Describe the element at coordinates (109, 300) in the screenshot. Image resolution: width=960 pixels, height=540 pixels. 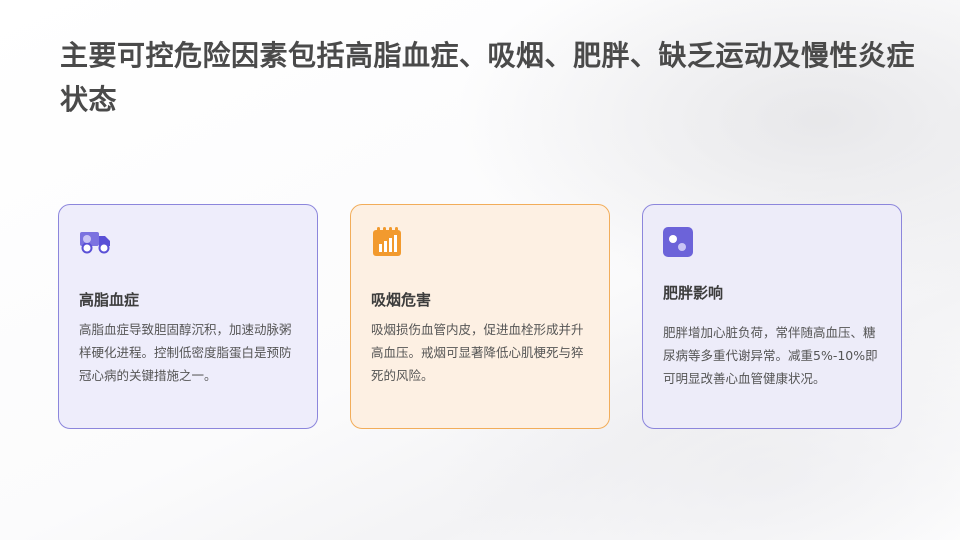
I see `card-title: 高脂血症` at that location.